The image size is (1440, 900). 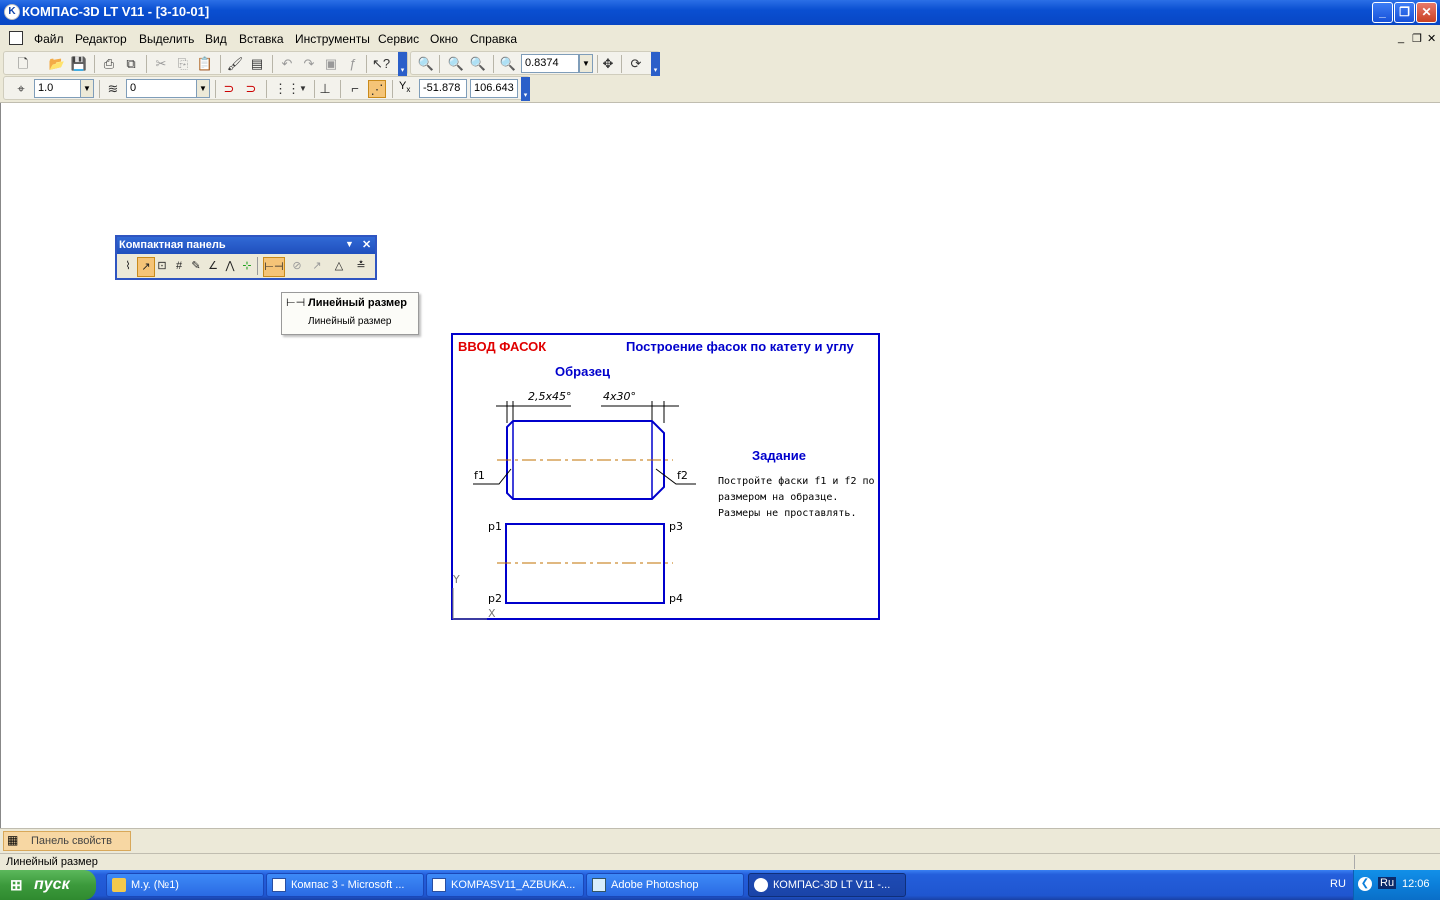 I want to click on step-dropdown: ▼, so click(x=87, y=88).